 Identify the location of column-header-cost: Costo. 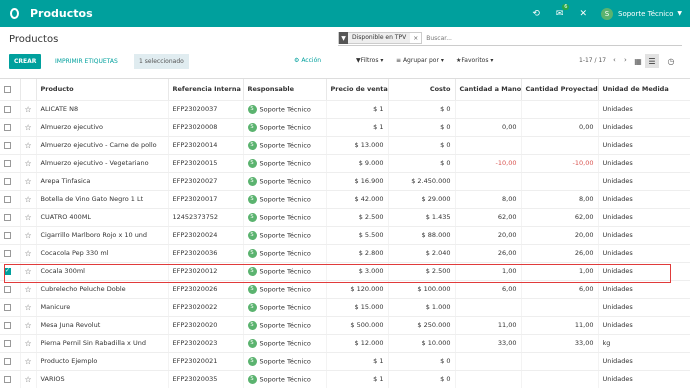
(422, 90).